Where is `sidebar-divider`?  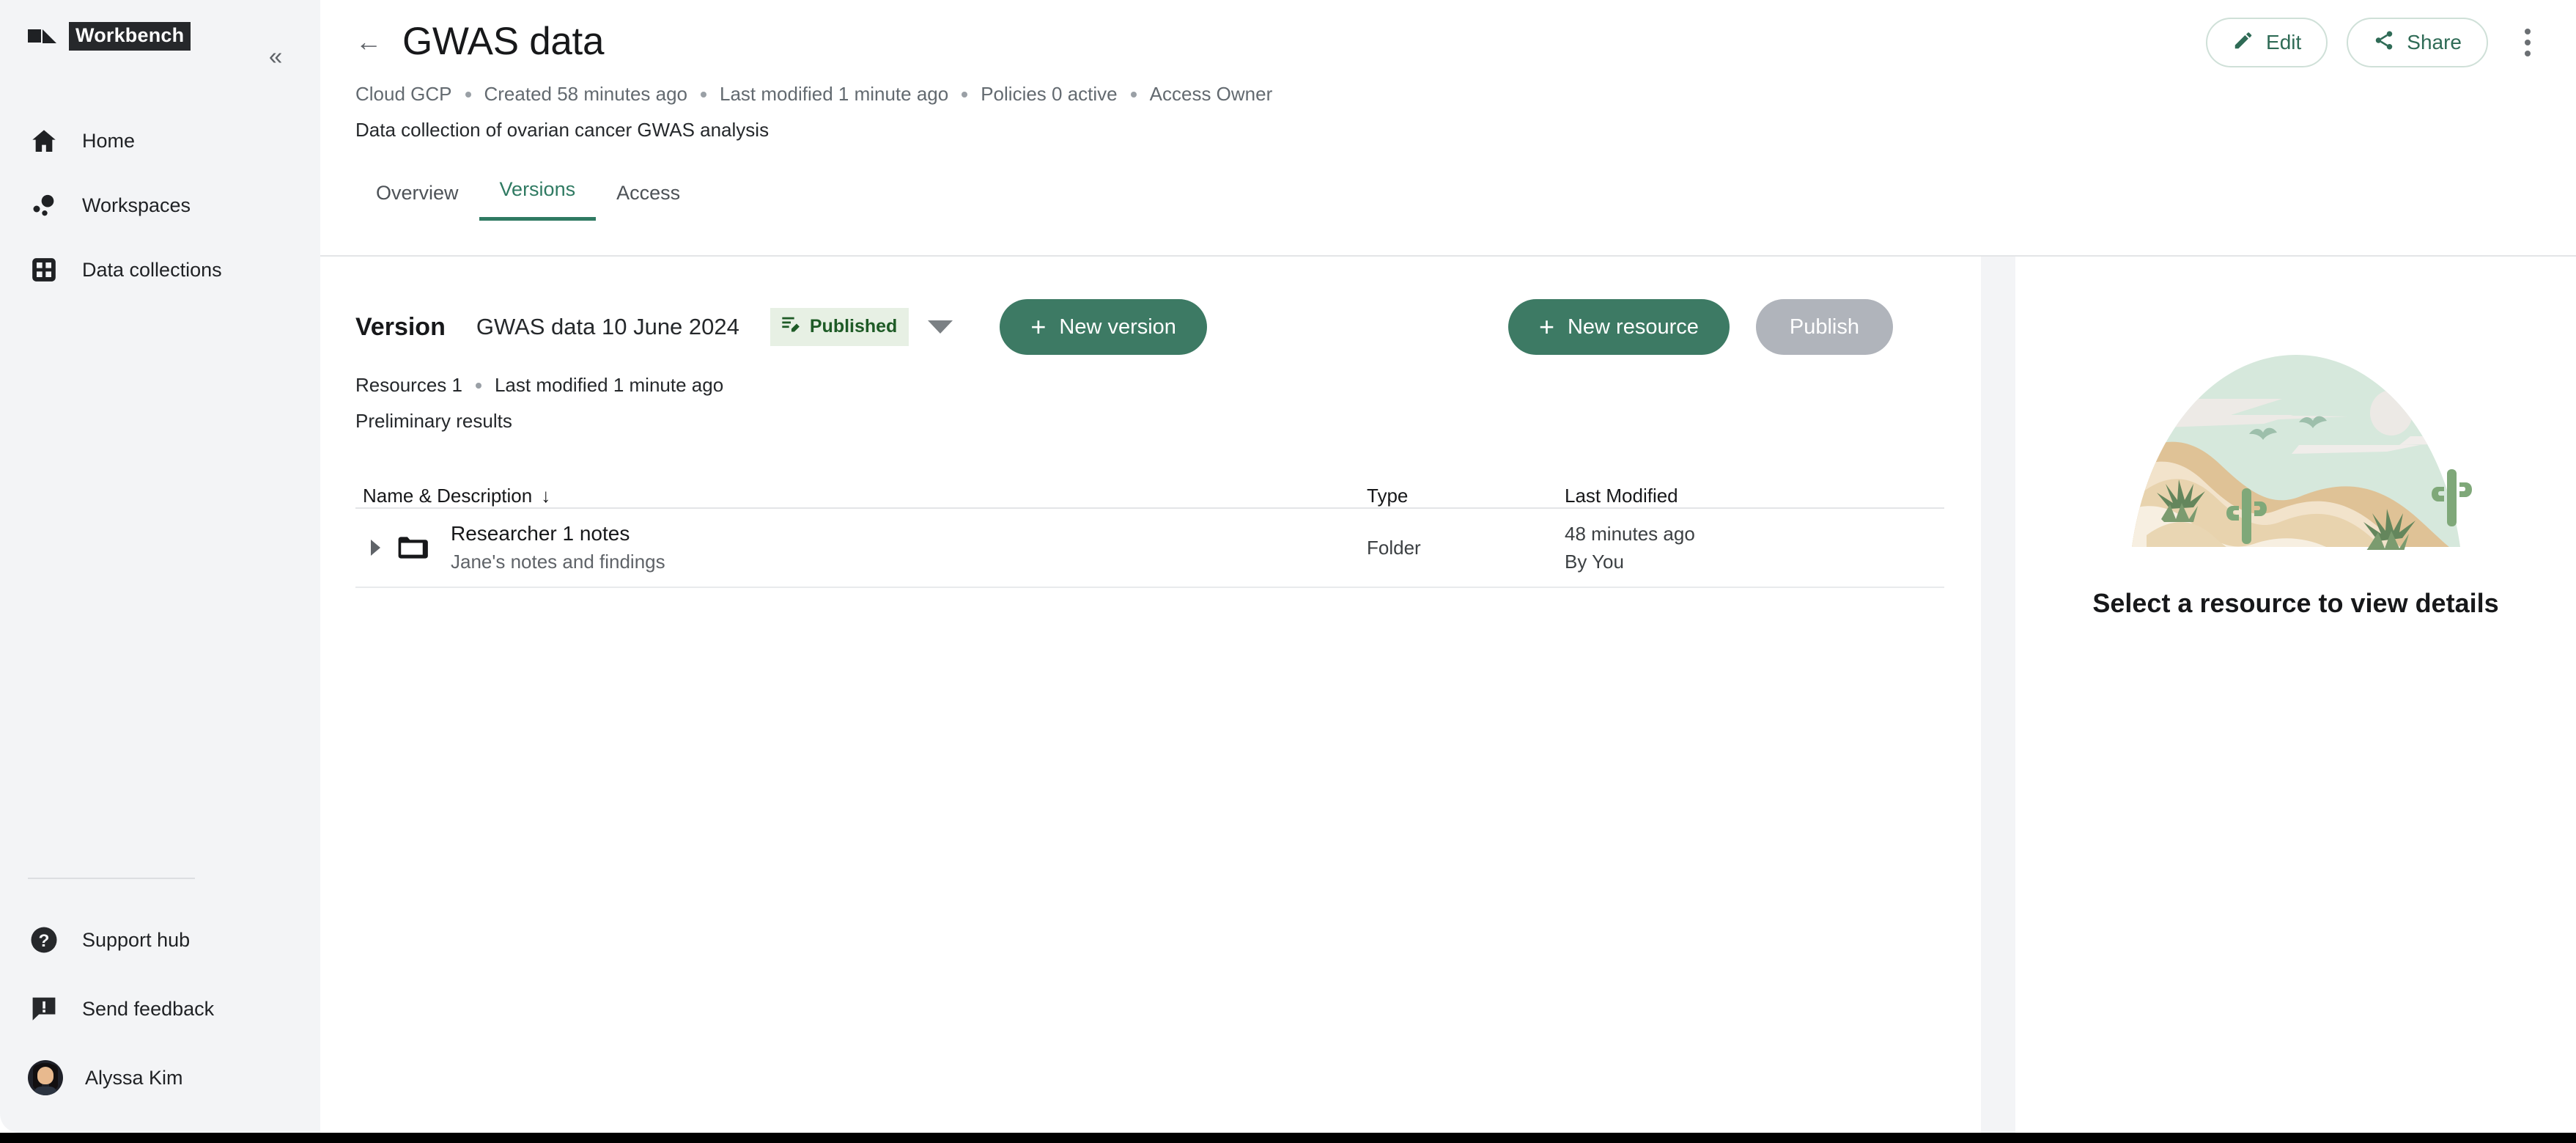 sidebar-divider is located at coordinates (111, 878).